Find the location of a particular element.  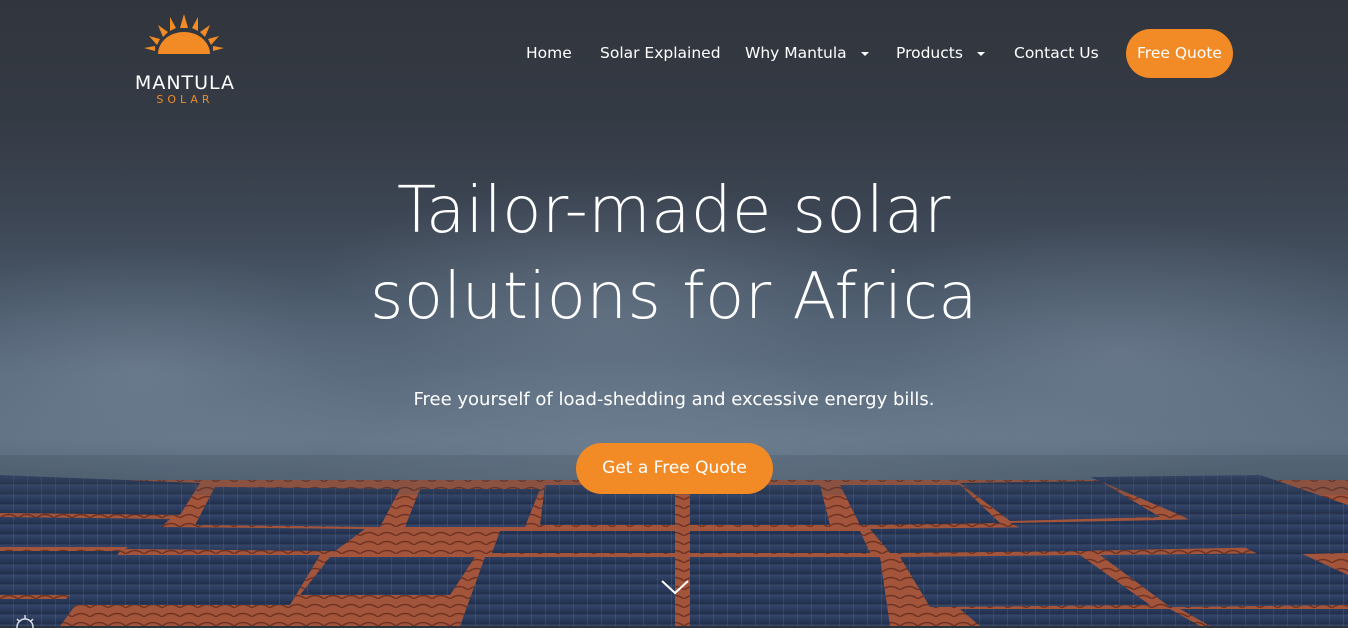

brand-subtitle: SOLAR is located at coordinates (185, 99).